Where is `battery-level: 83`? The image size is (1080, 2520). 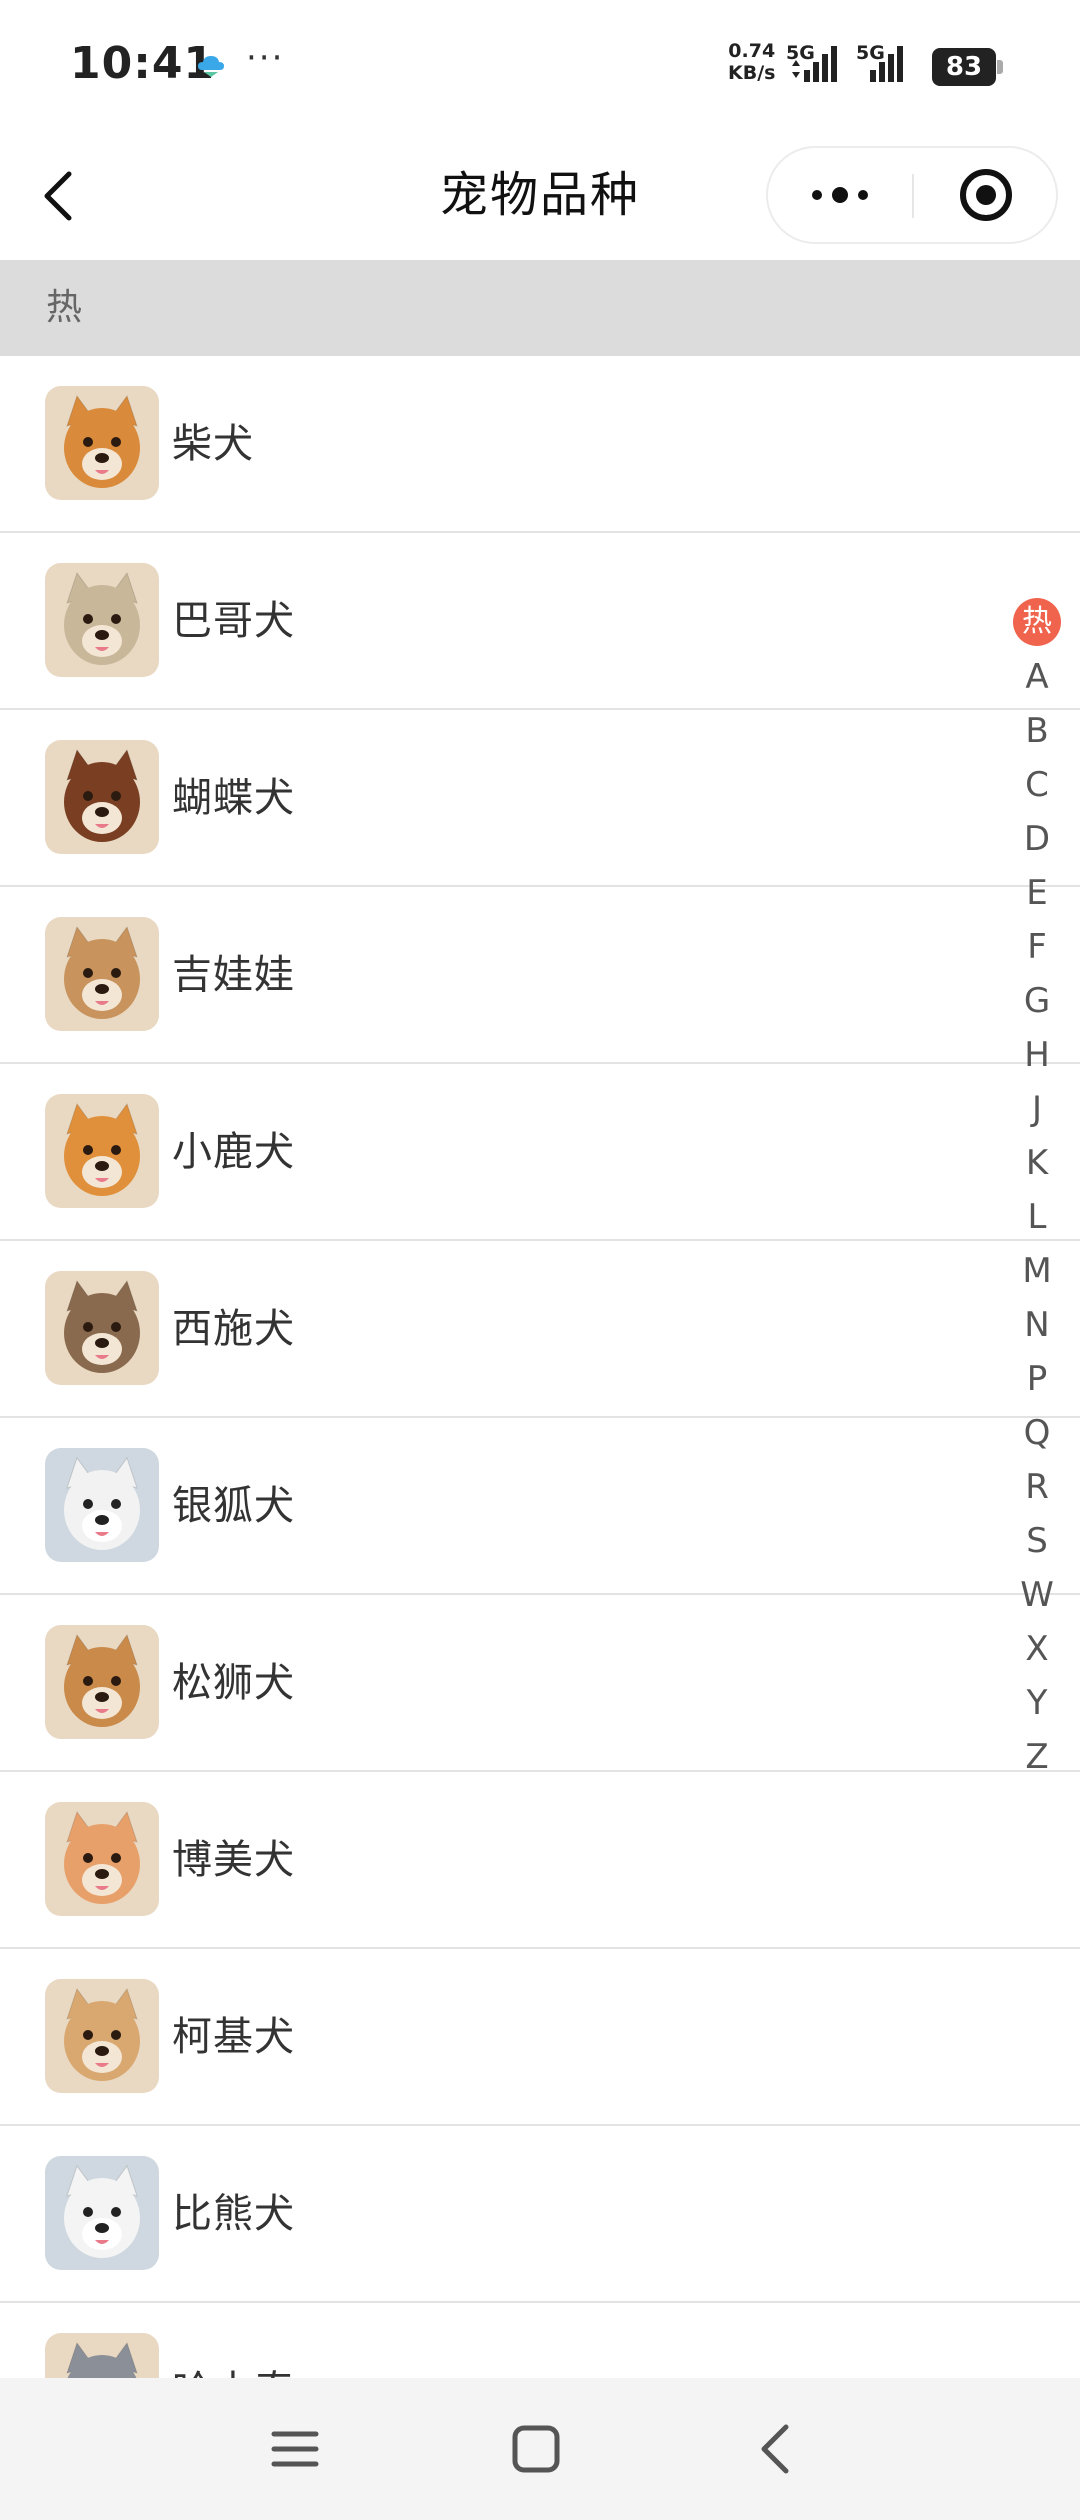 battery-level: 83 is located at coordinates (964, 67).